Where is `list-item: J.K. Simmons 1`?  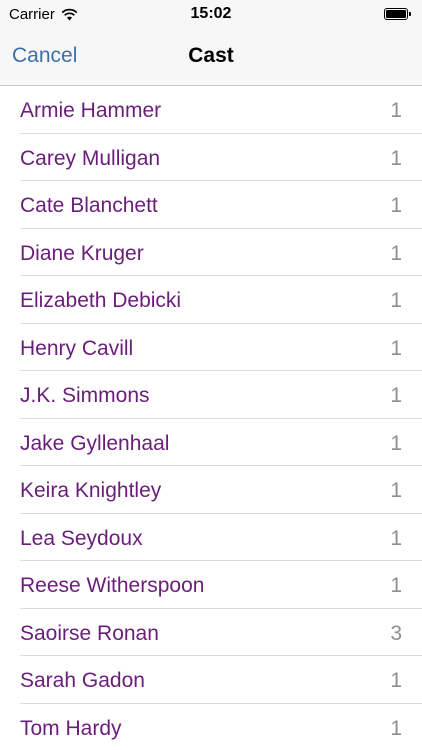
list-item: J.K. Simmons 1 is located at coordinates (211, 395).